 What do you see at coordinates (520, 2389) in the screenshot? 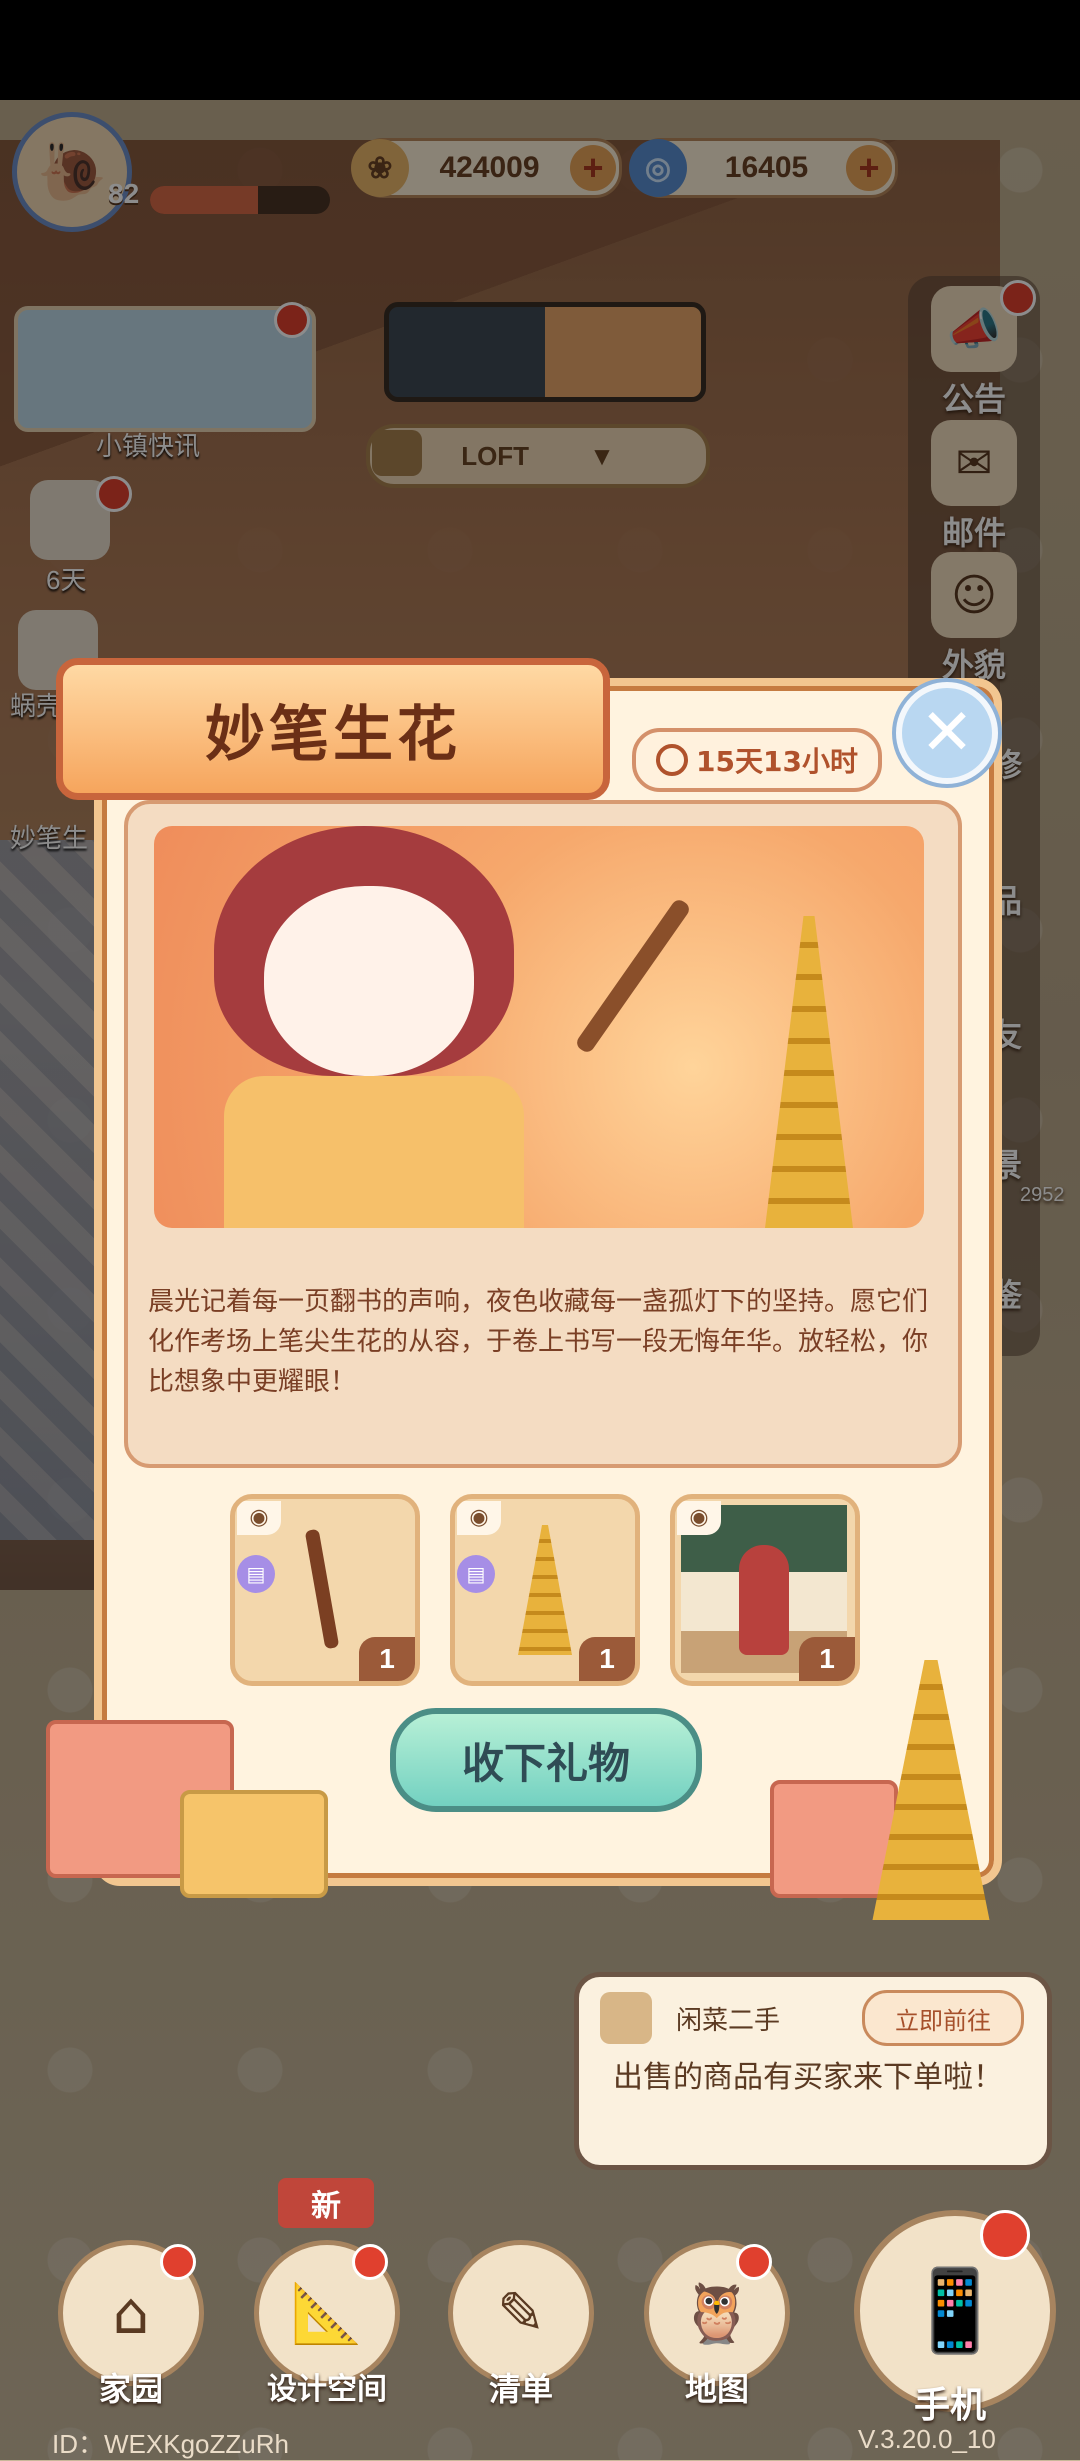
I see `nav-list-label: 清单` at bounding box center [520, 2389].